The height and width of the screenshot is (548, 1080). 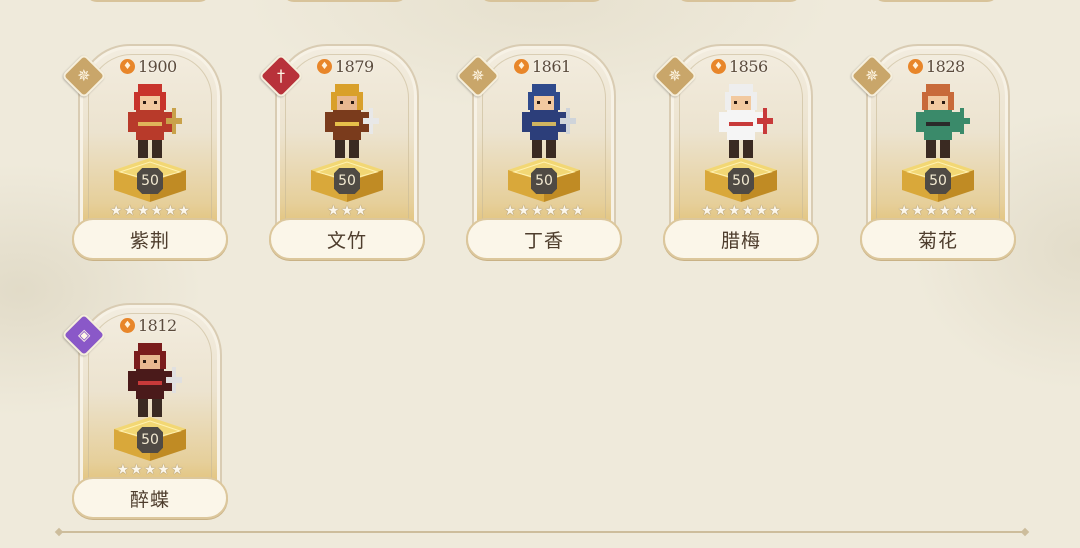 I want to click on star-rating: ★ ★ ★, so click(x=347, y=211).